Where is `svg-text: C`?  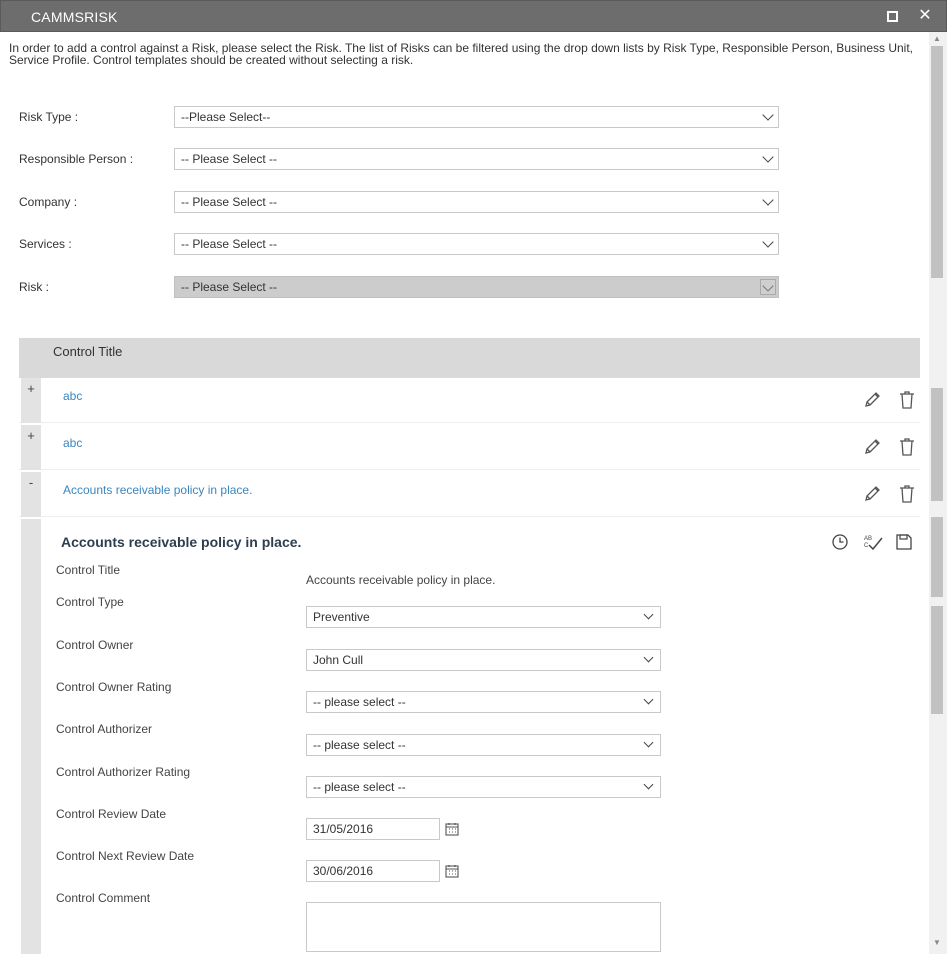
svg-text: C is located at coordinates (866, 546).